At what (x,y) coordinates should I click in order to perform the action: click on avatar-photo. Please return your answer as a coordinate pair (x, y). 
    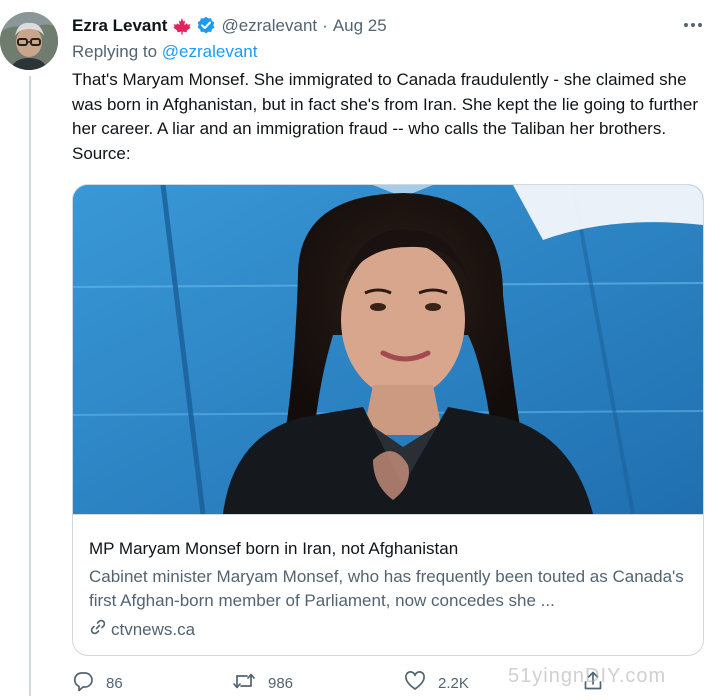
    Looking at the image, I should click on (29, 41).